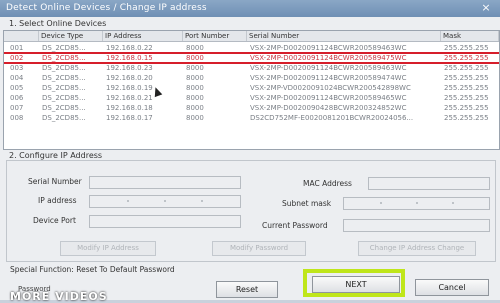  What do you see at coordinates (429, 183) in the screenshot?
I see `mac-address-field` at bounding box center [429, 183].